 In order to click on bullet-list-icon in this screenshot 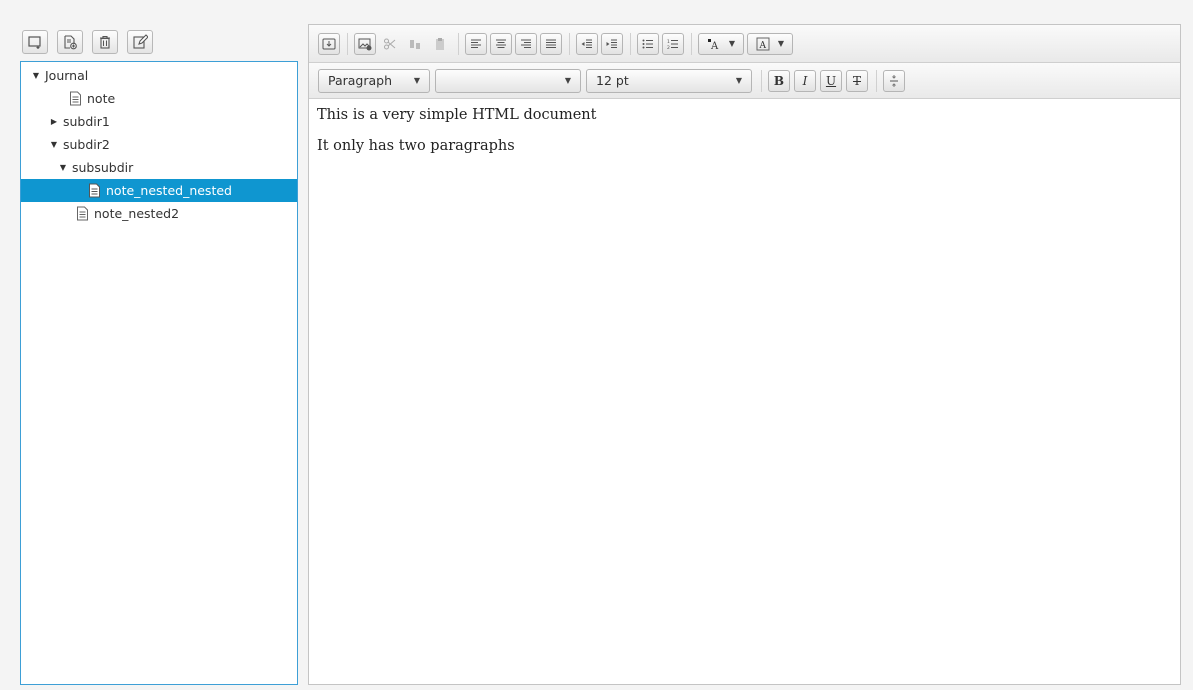, I will do `click(647, 43)`.